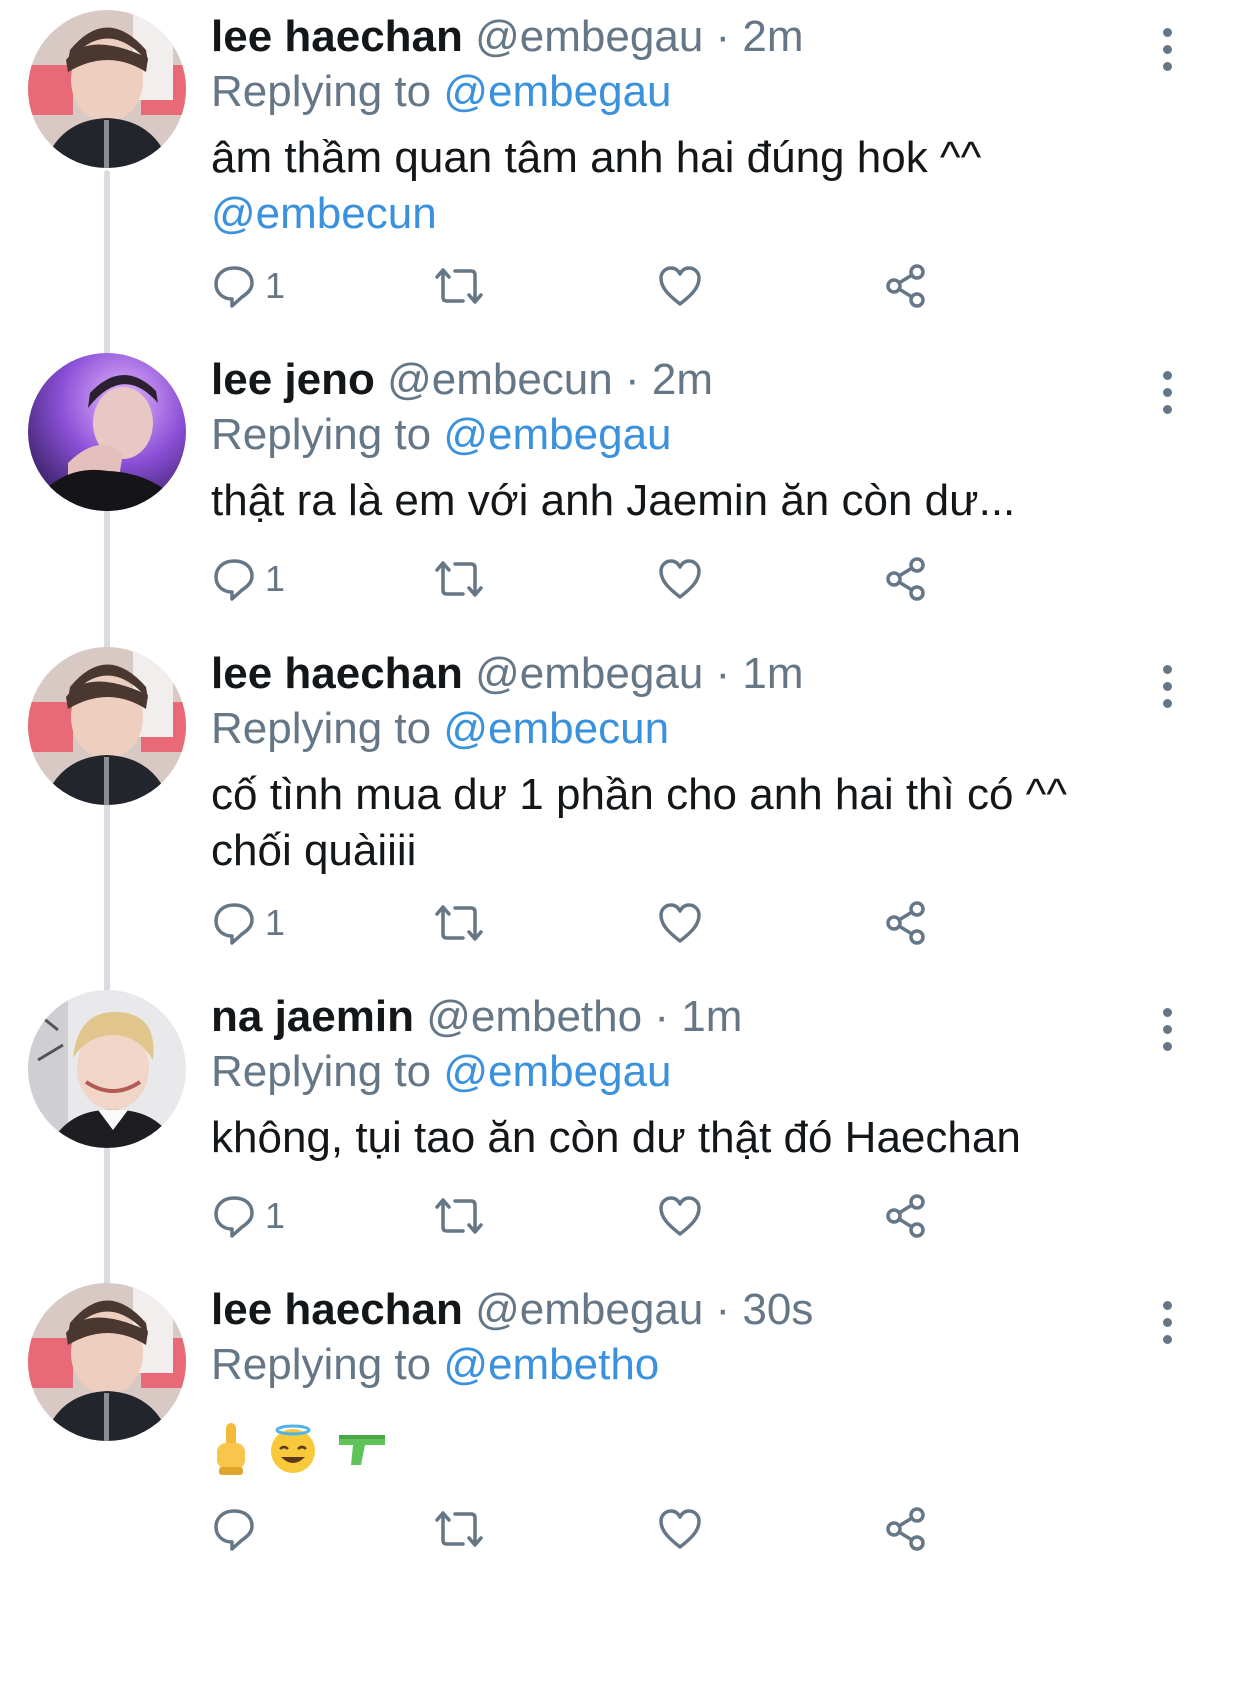 The width and height of the screenshot is (1240, 1699). Describe the element at coordinates (691, 1449) in the screenshot. I see `tweet-emoji-row` at that location.